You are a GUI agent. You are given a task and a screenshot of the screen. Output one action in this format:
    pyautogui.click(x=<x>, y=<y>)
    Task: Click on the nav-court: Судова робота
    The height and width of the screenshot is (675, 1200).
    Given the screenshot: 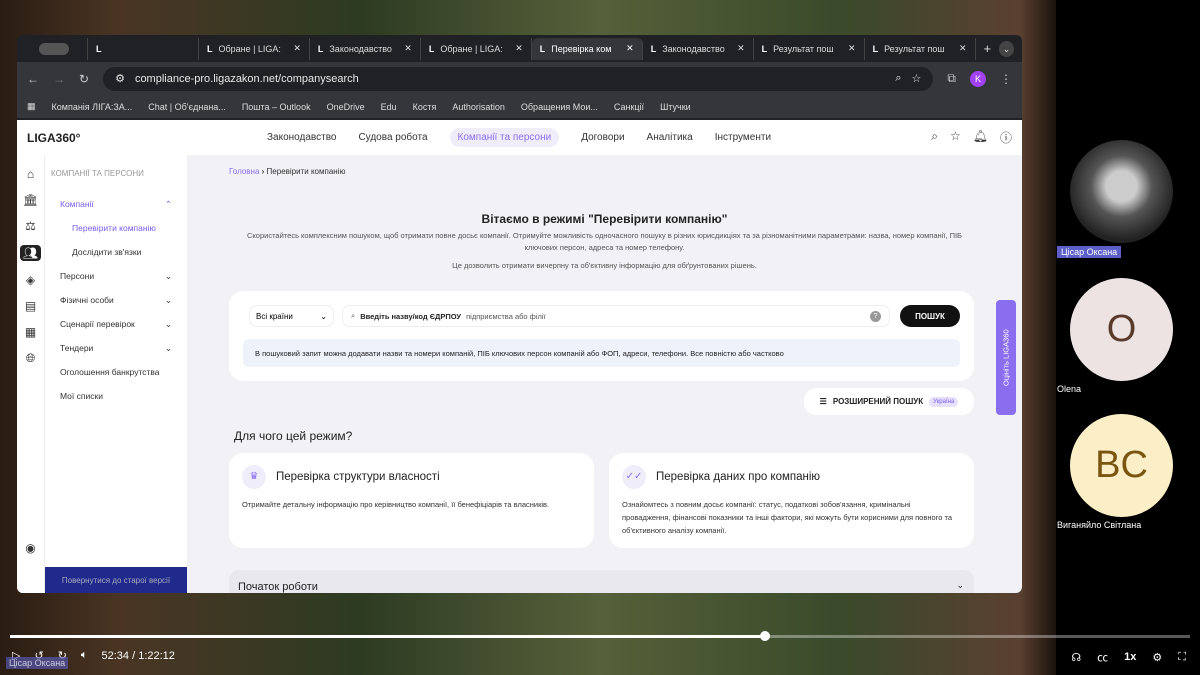 What is the action you would take?
    pyautogui.click(x=392, y=137)
    